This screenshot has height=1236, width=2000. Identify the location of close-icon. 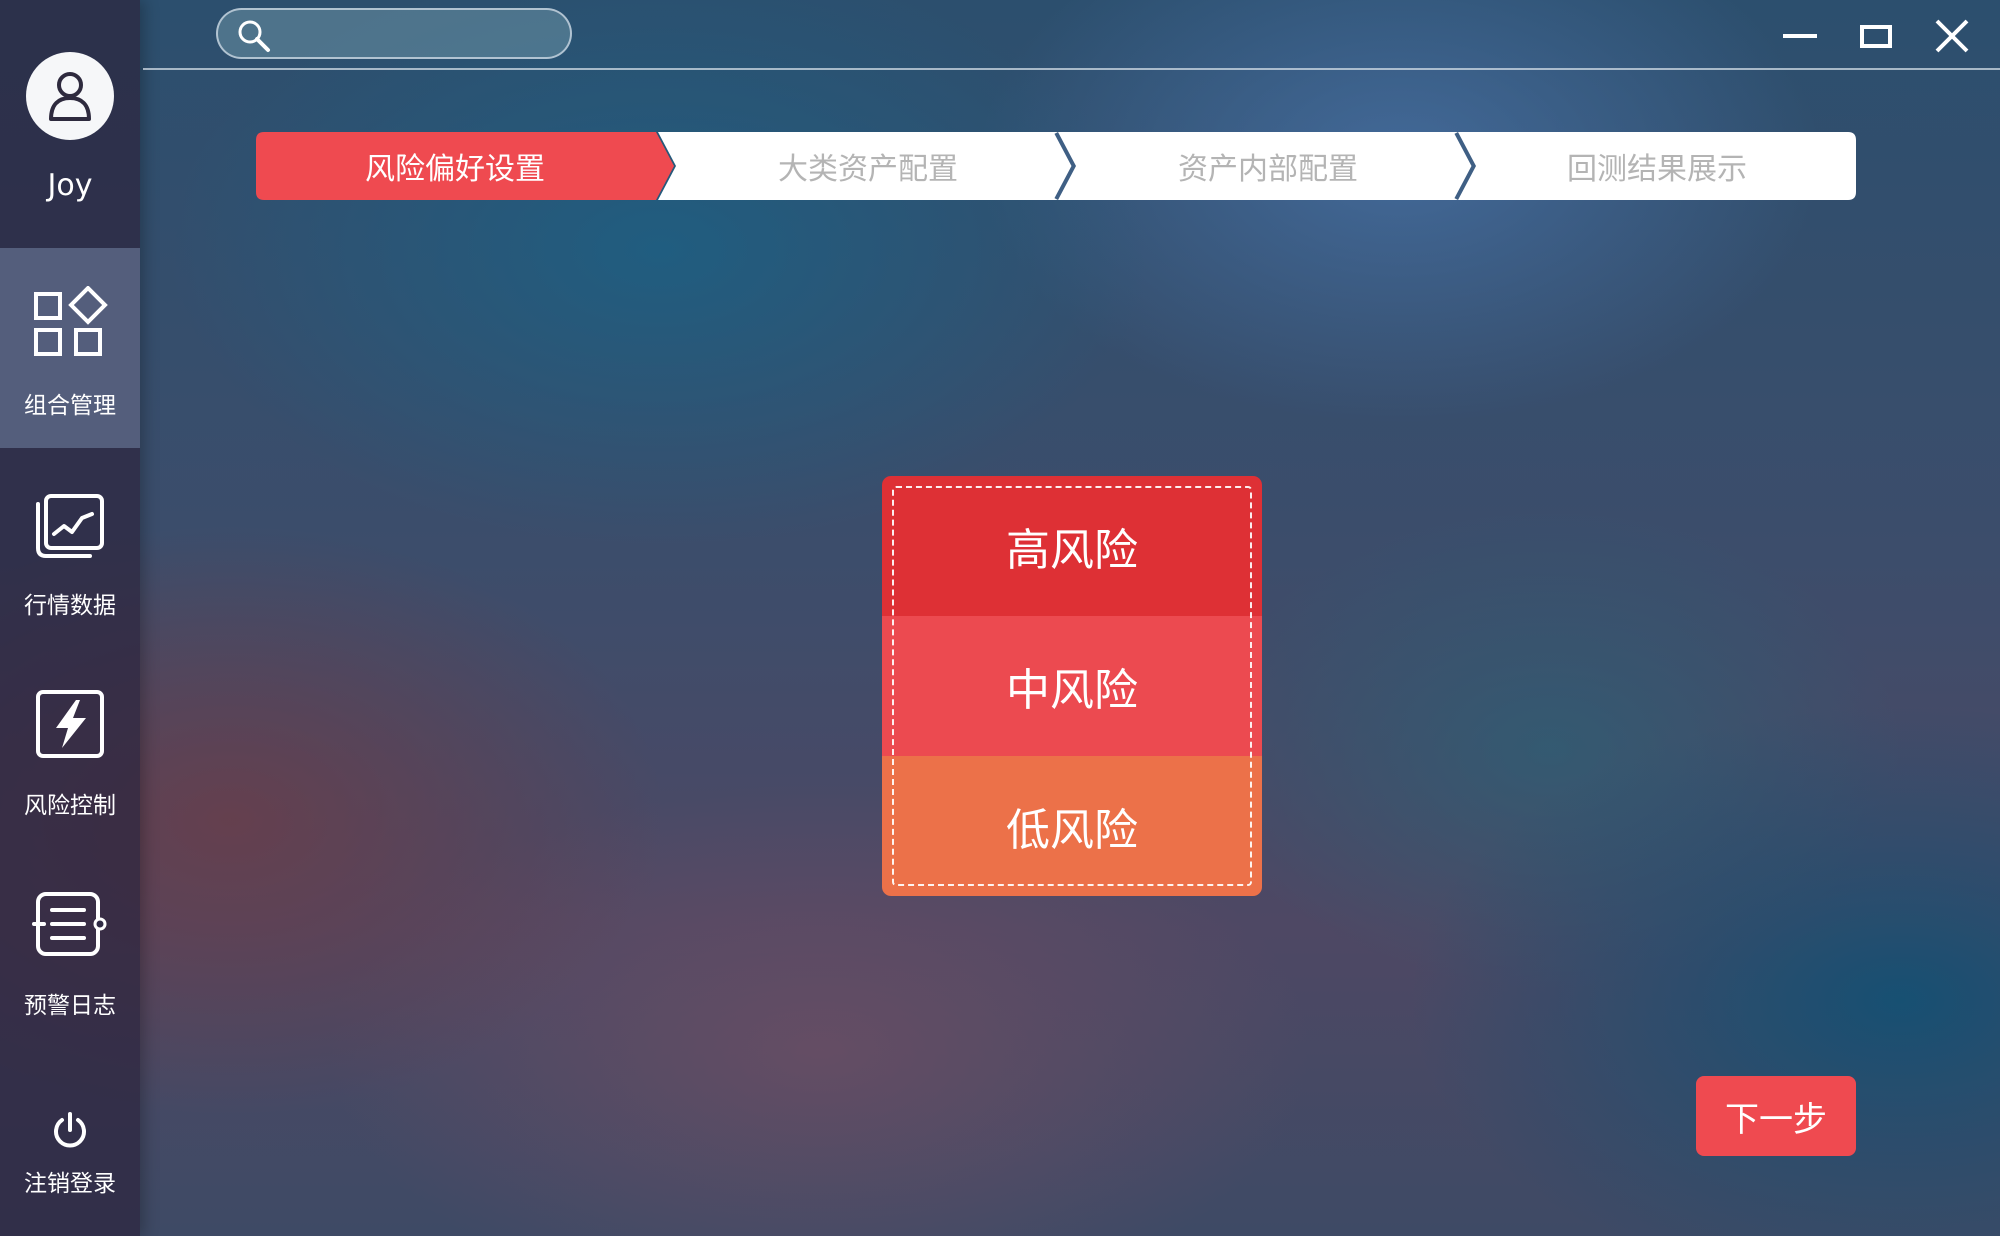
(1952, 36).